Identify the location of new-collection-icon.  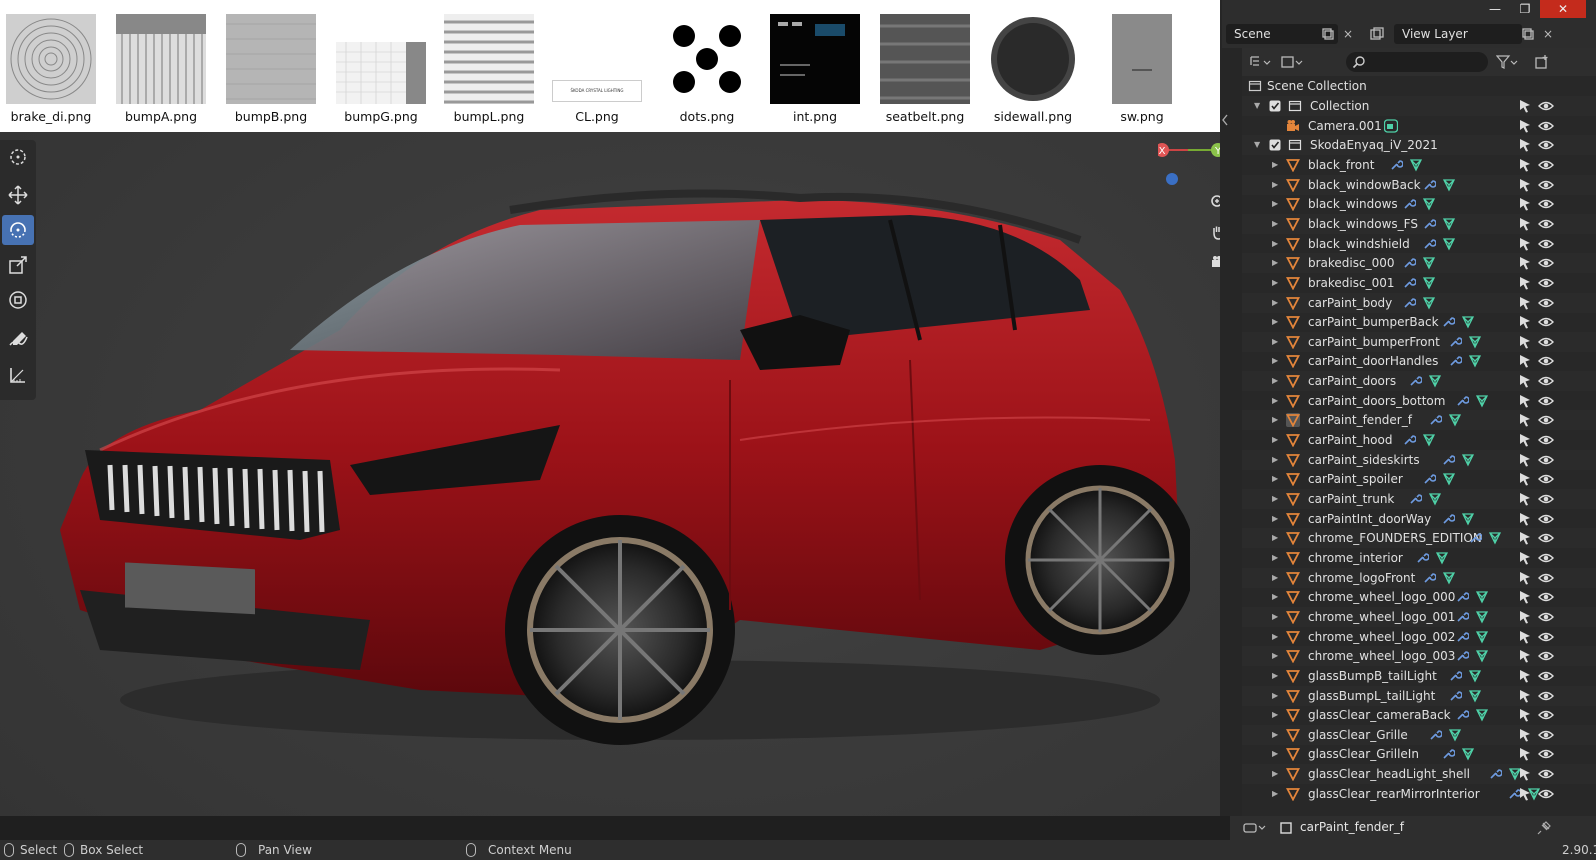
(1542, 62).